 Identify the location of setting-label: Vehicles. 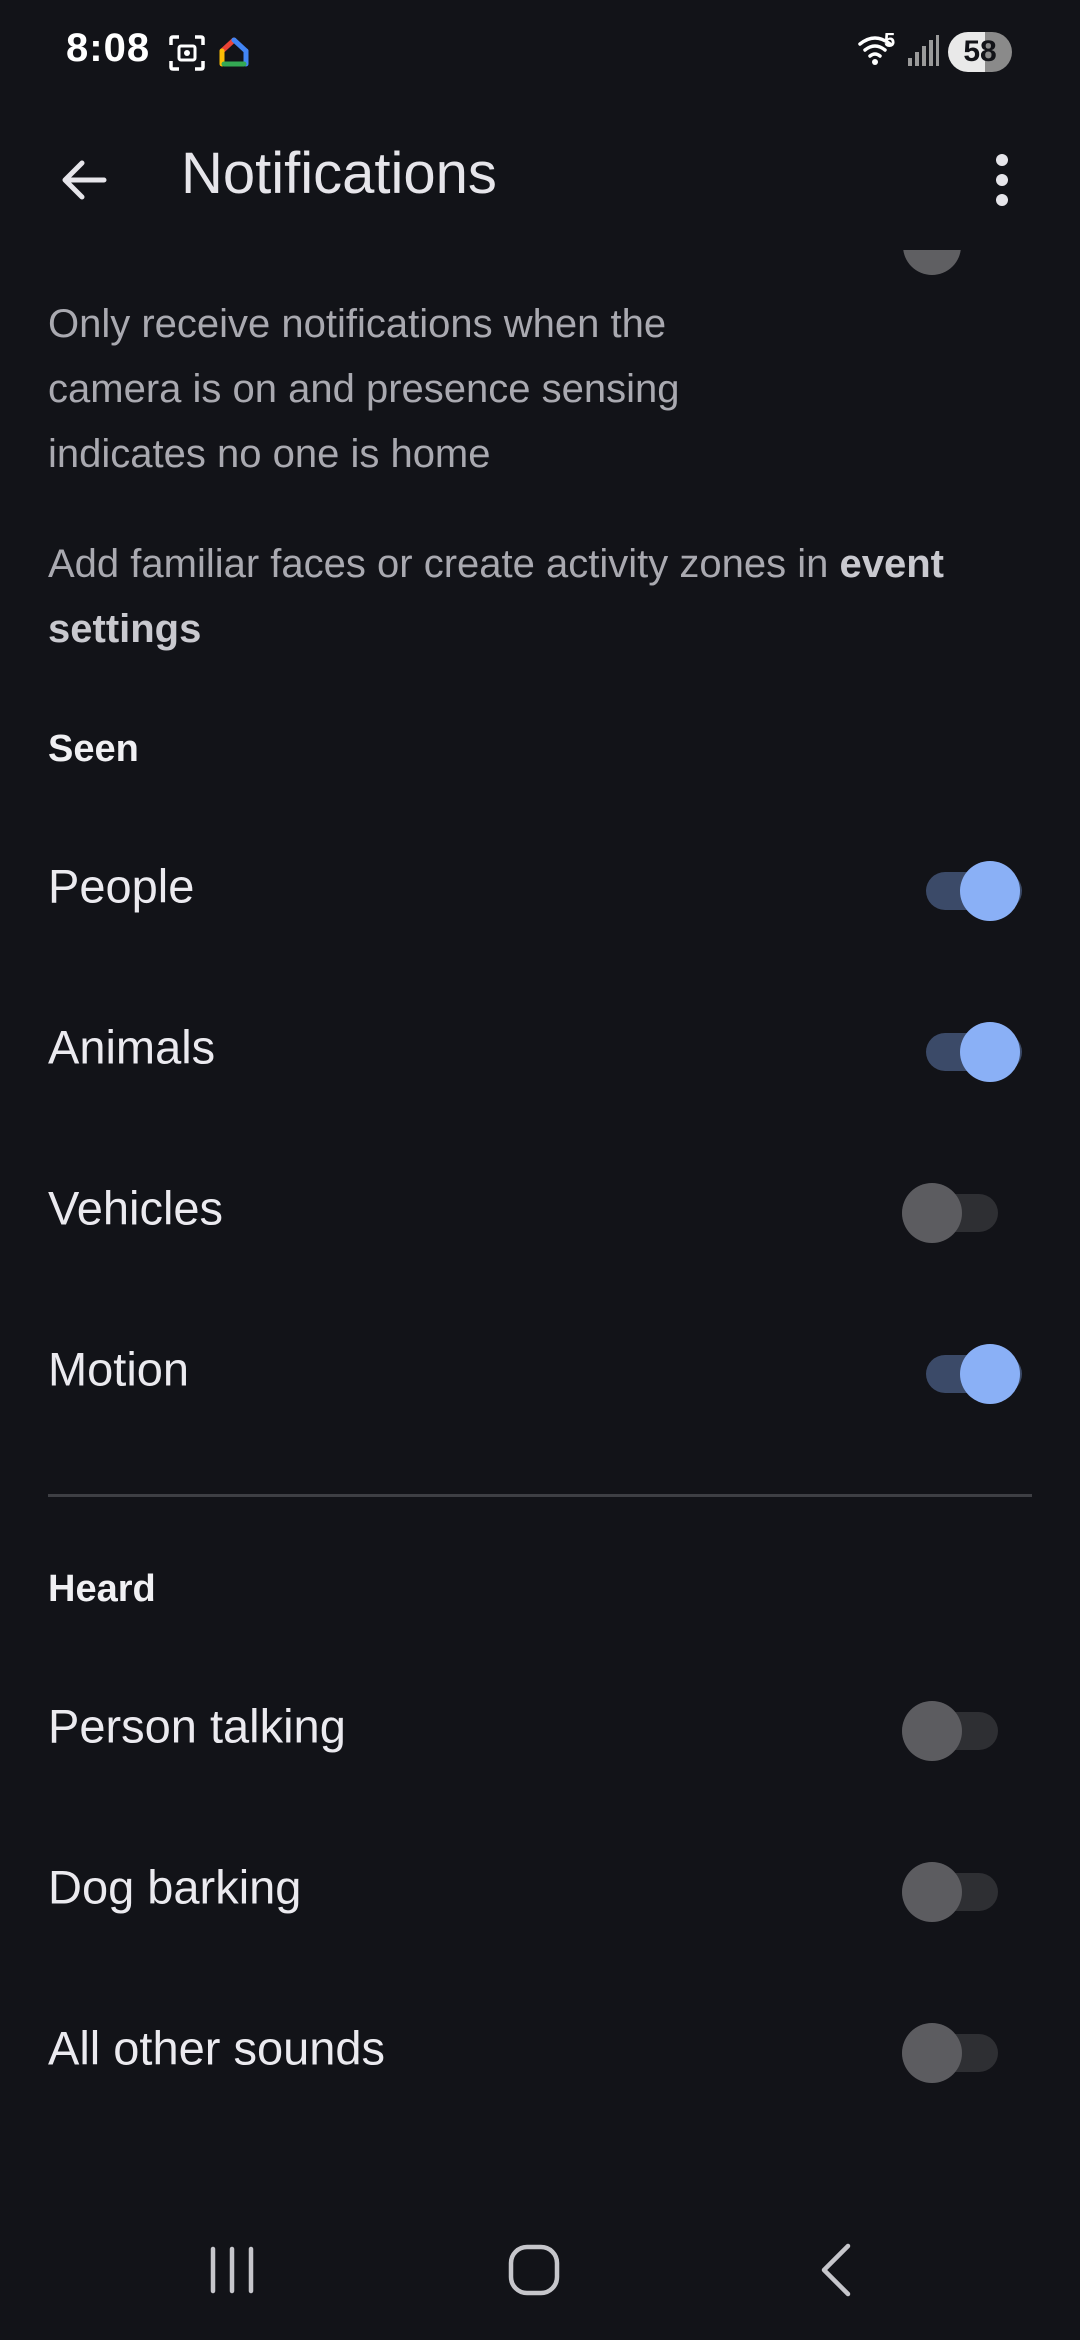
(136, 1208).